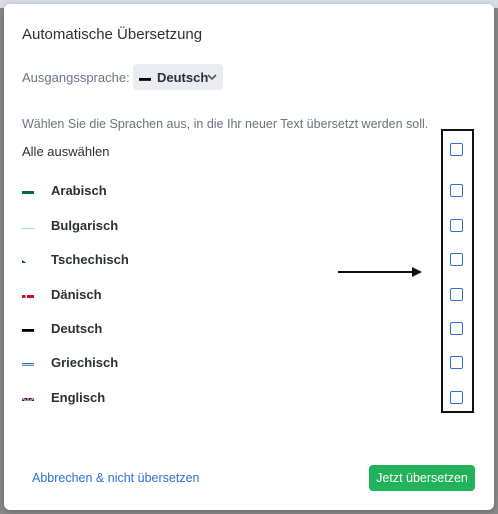 Image resolution: width=498 pixels, height=514 pixels. I want to click on arrow-right-annotation-icon, so click(380, 272).